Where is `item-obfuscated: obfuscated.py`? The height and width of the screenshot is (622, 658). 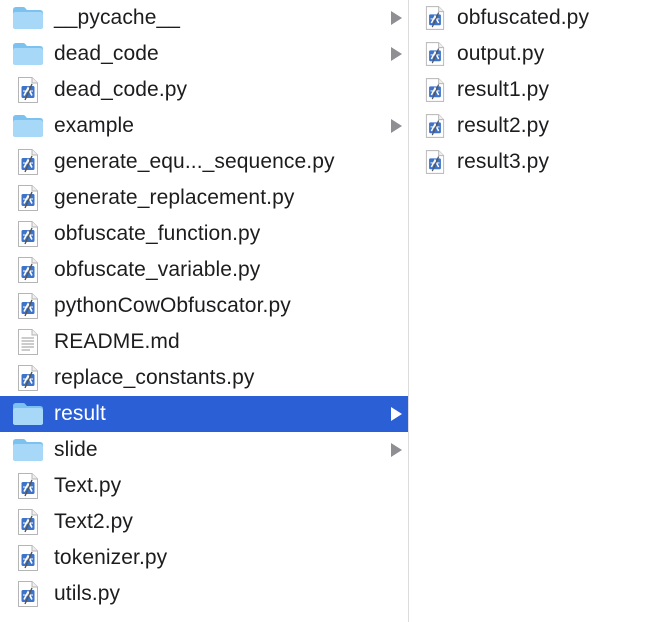 item-obfuscated: obfuscated.py is located at coordinates (533, 18).